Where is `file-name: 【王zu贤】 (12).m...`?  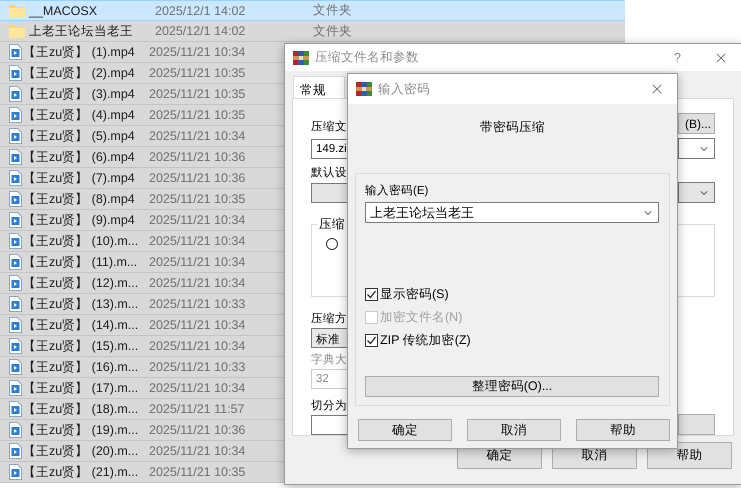 file-name: 【王zu贤】 (12).m... is located at coordinates (81, 283).